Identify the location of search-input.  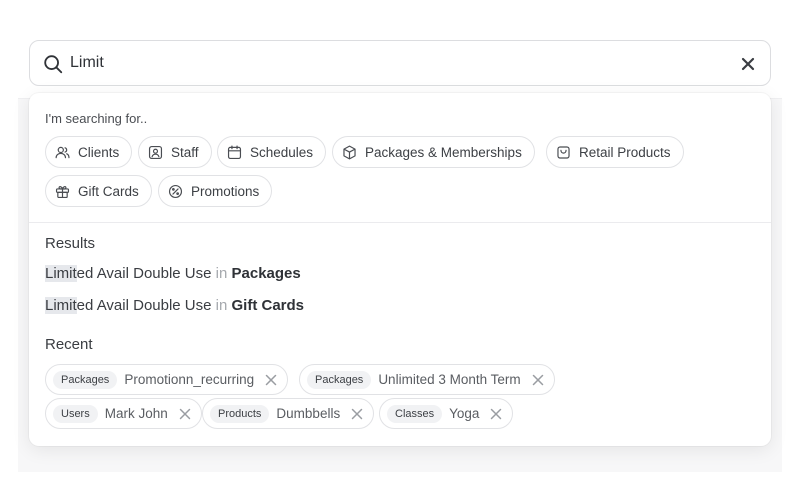
(390, 63).